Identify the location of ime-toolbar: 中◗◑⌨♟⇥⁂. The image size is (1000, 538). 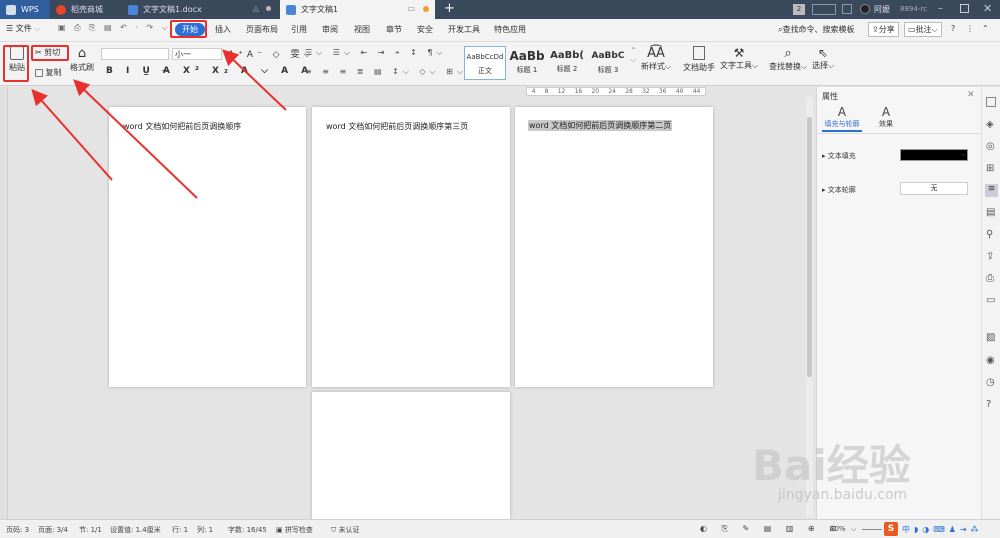
(942, 529).